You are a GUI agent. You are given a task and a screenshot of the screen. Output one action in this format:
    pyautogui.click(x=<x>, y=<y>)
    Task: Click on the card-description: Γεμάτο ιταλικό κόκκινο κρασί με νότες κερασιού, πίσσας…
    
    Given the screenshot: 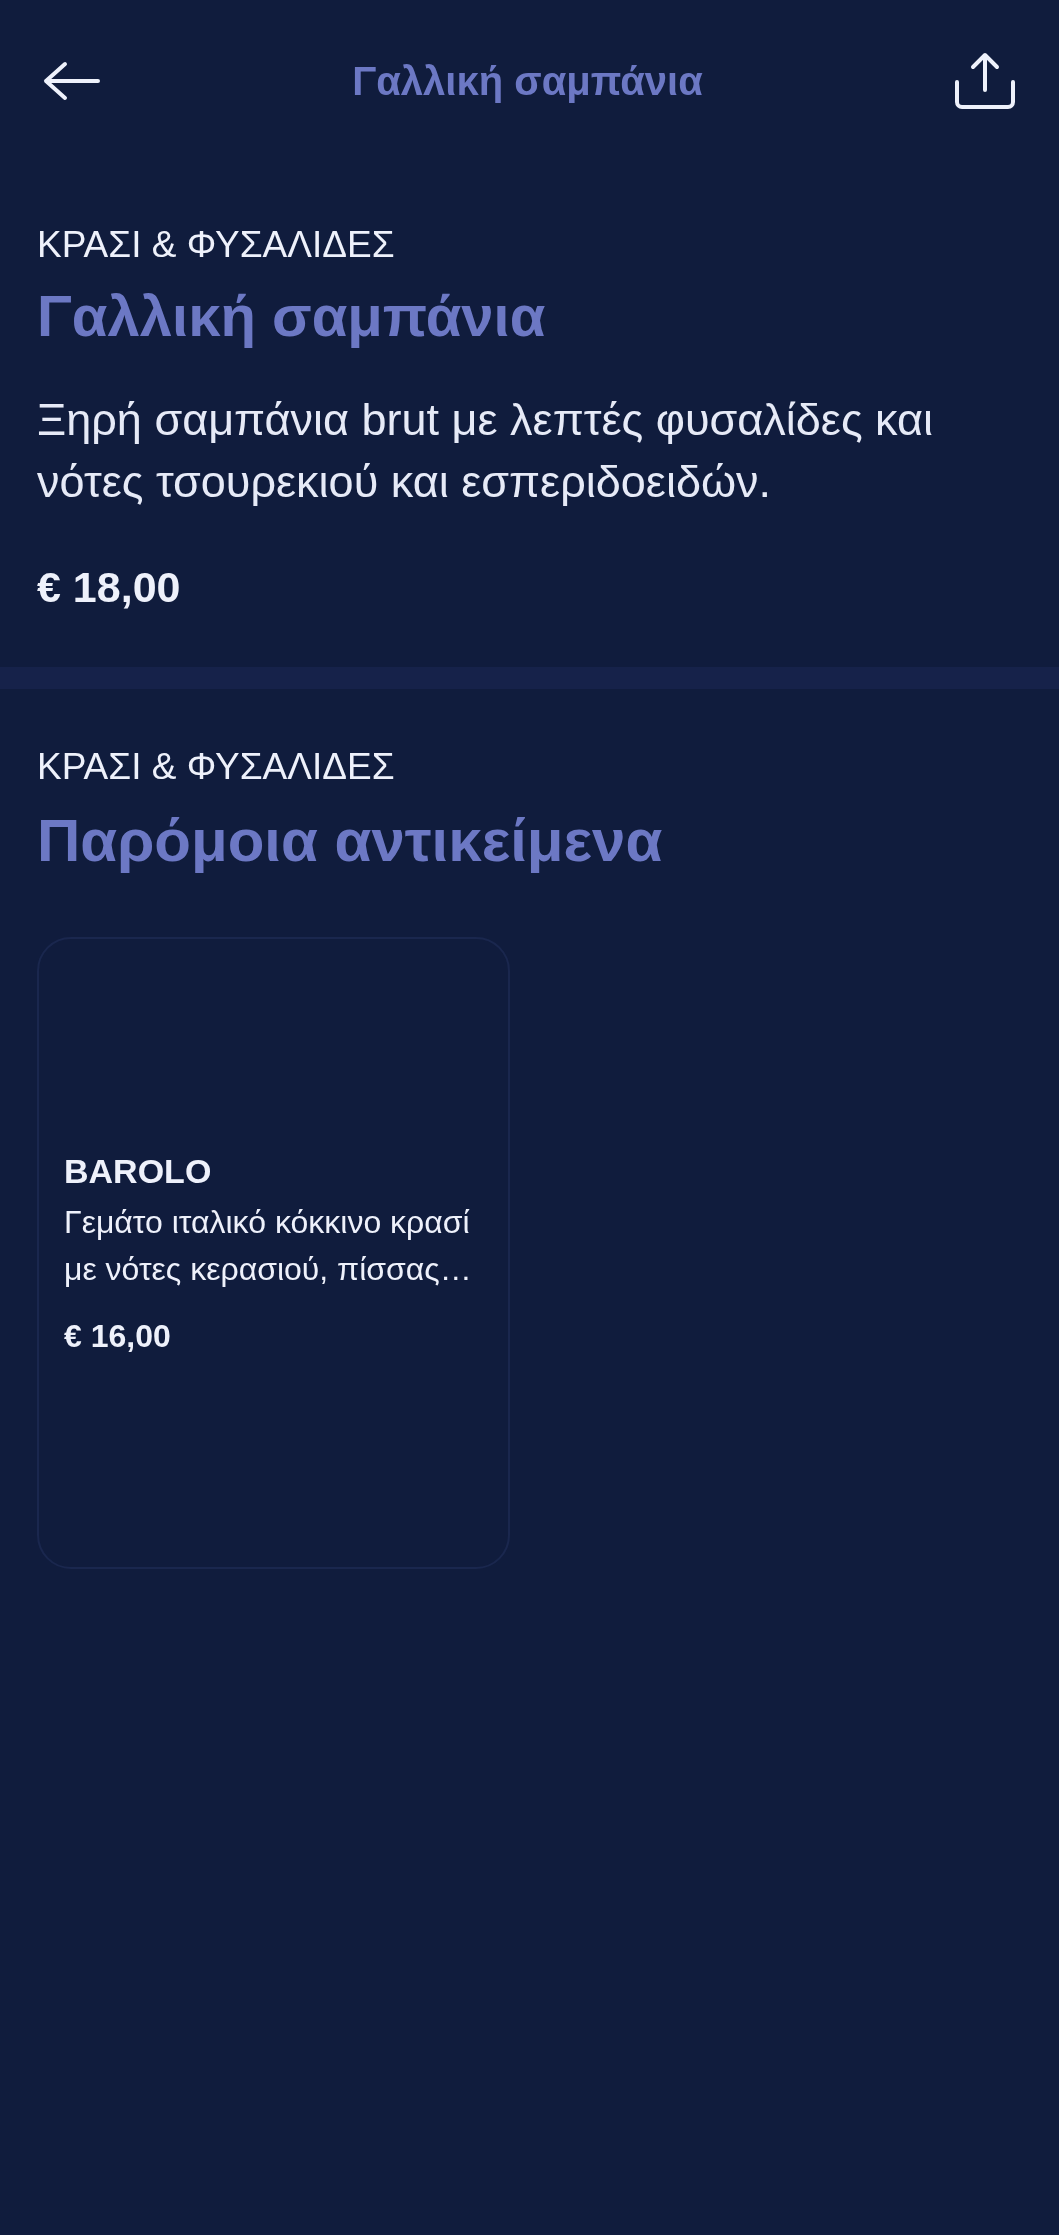 What is the action you would take?
    pyautogui.click(x=268, y=1246)
    